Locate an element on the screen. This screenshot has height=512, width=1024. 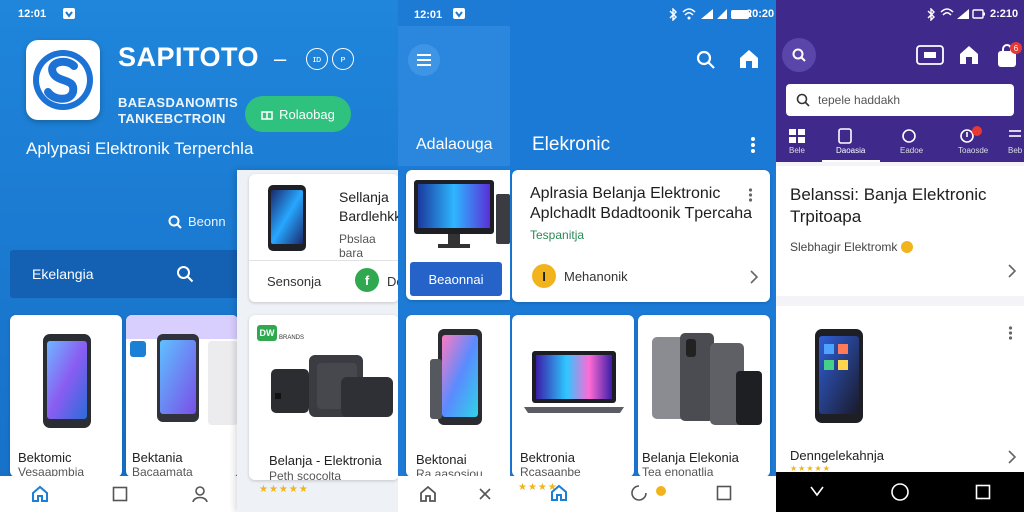
rating-stars: ★★★★★ is located at coordinates (284, 489).